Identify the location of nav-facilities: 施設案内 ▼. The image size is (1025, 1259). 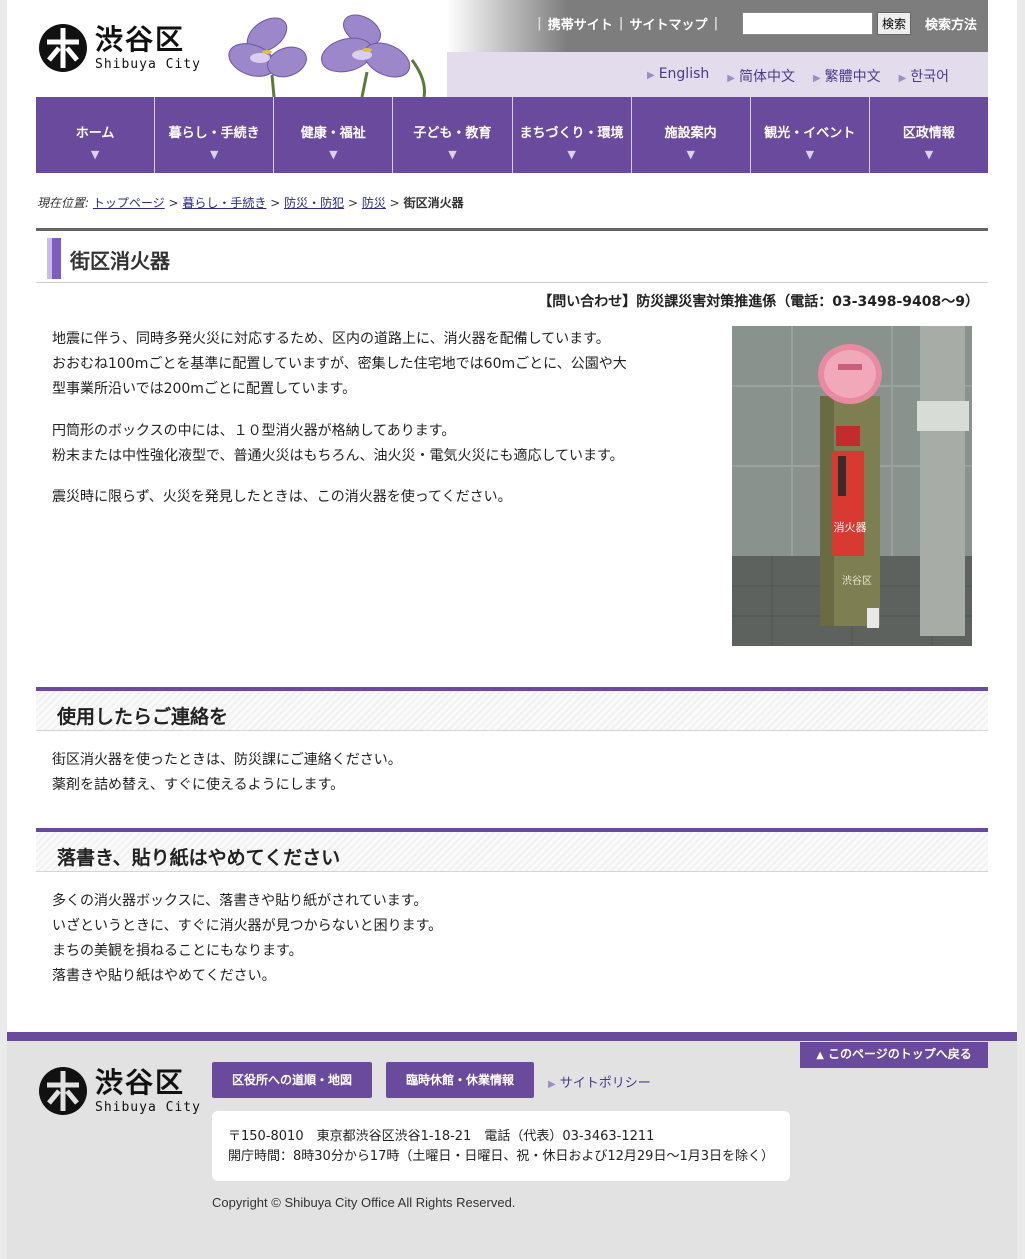
(691, 135).